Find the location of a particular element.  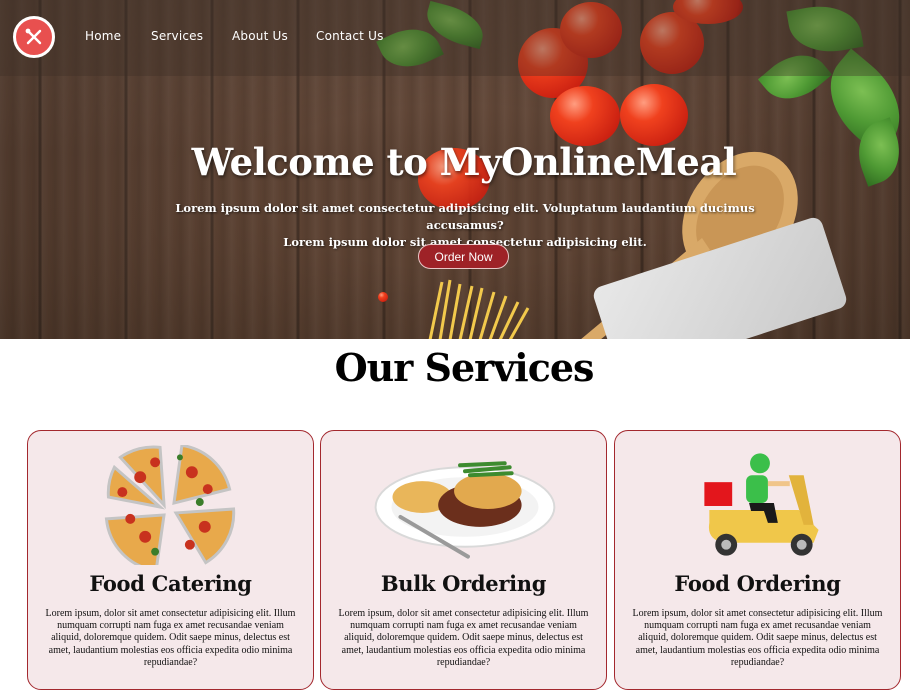

delivery-scooter-icon is located at coordinates (761, 504).